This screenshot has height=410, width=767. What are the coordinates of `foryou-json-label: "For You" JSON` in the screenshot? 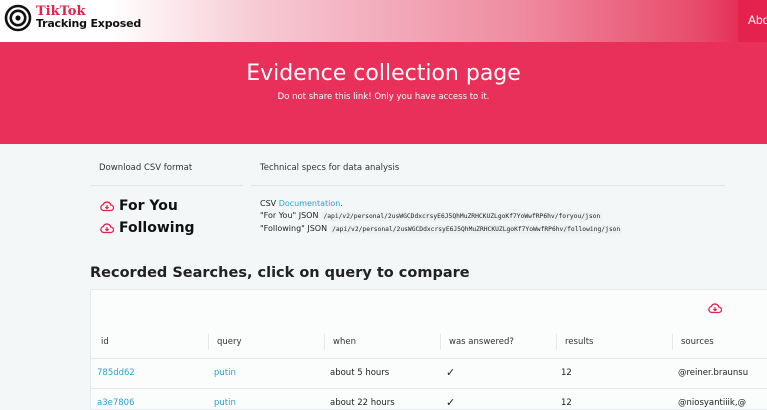 It's located at (289, 215).